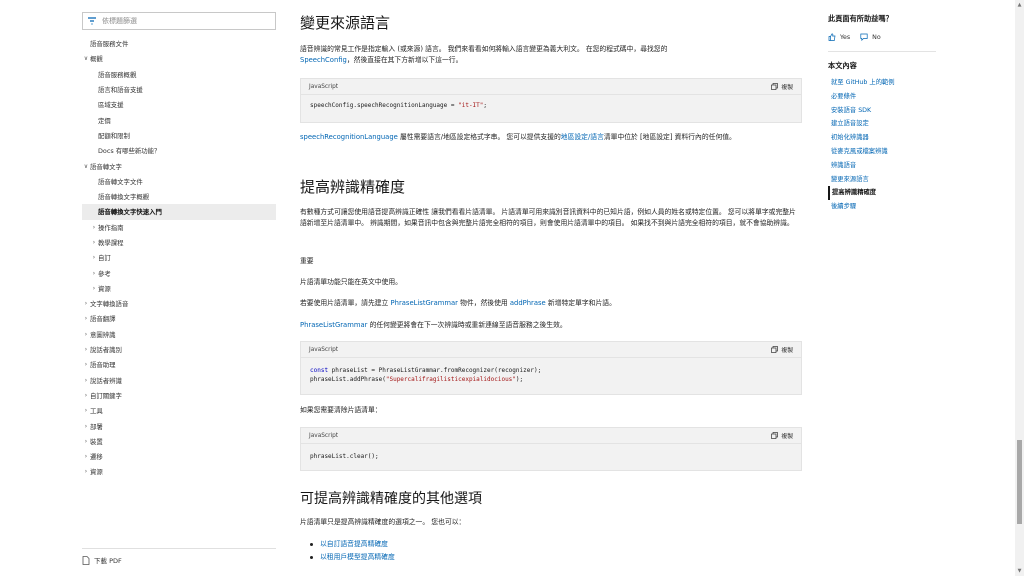 The height and width of the screenshot is (576, 1024). Describe the element at coordinates (119, 21) in the screenshot. I see `filter-placeholder: 依標題篩選` at that location.